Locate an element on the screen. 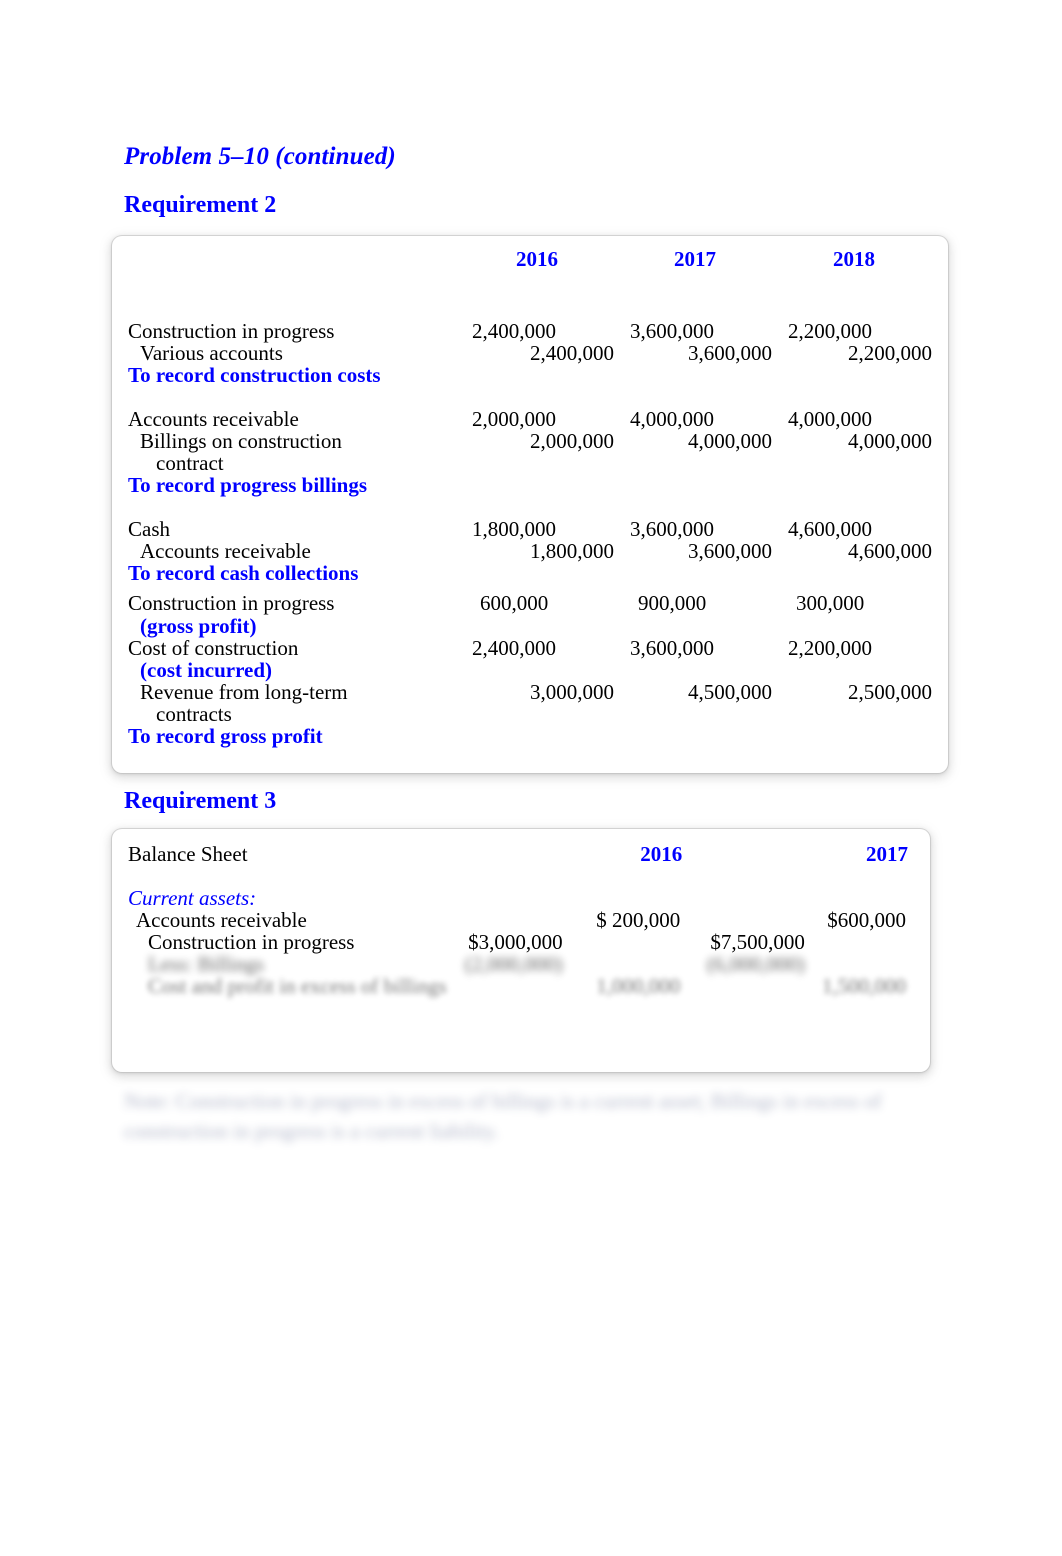 The width and height of the screenshot is (1062, 1556). gp-debit-sublabel-1: (gross profit) is located at coordinates (198, 625).